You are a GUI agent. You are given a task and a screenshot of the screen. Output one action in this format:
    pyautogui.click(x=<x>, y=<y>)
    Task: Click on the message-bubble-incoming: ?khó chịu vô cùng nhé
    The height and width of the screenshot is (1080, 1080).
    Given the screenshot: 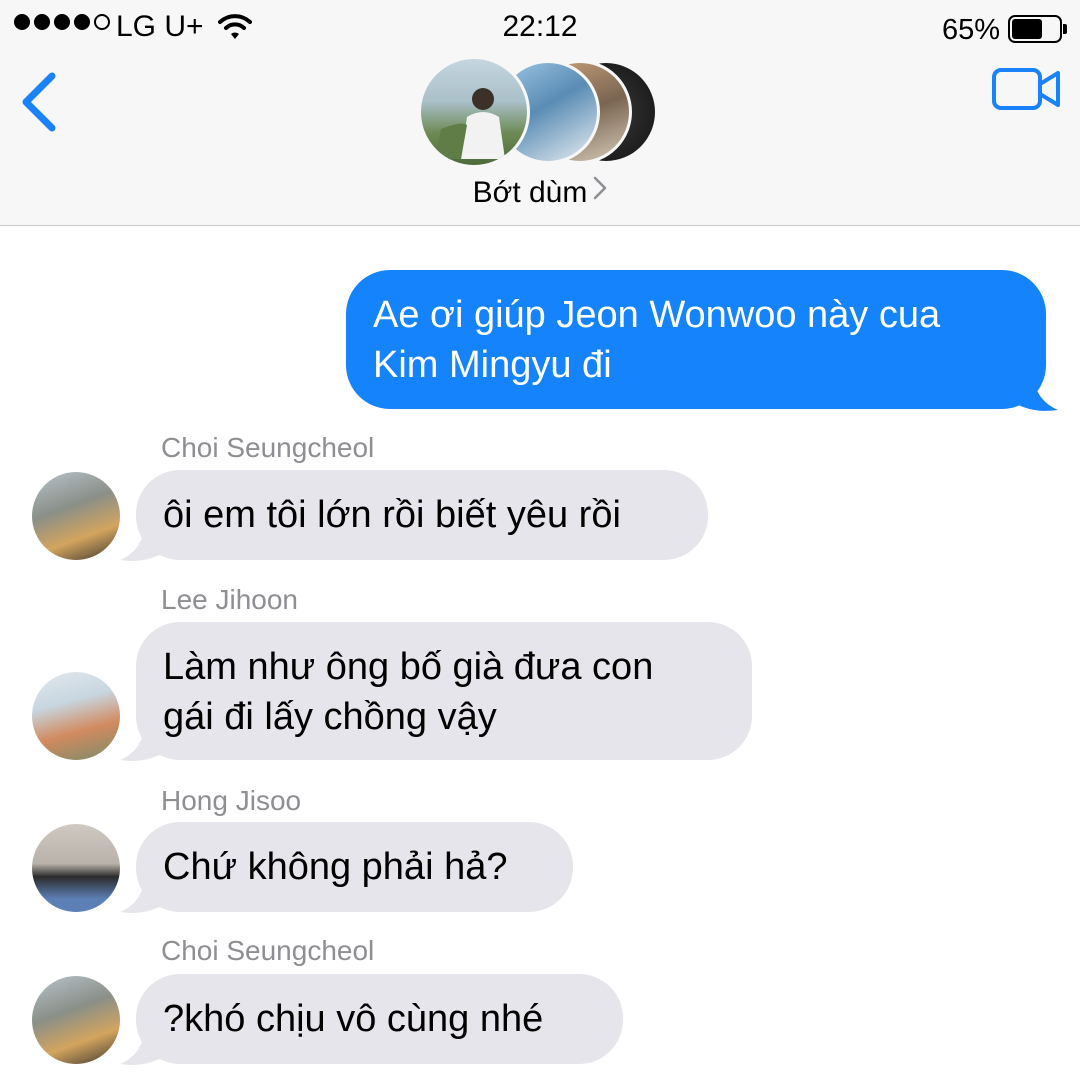 What is the action you would take?
    pyautogui.click(x=379, y=1019)
    